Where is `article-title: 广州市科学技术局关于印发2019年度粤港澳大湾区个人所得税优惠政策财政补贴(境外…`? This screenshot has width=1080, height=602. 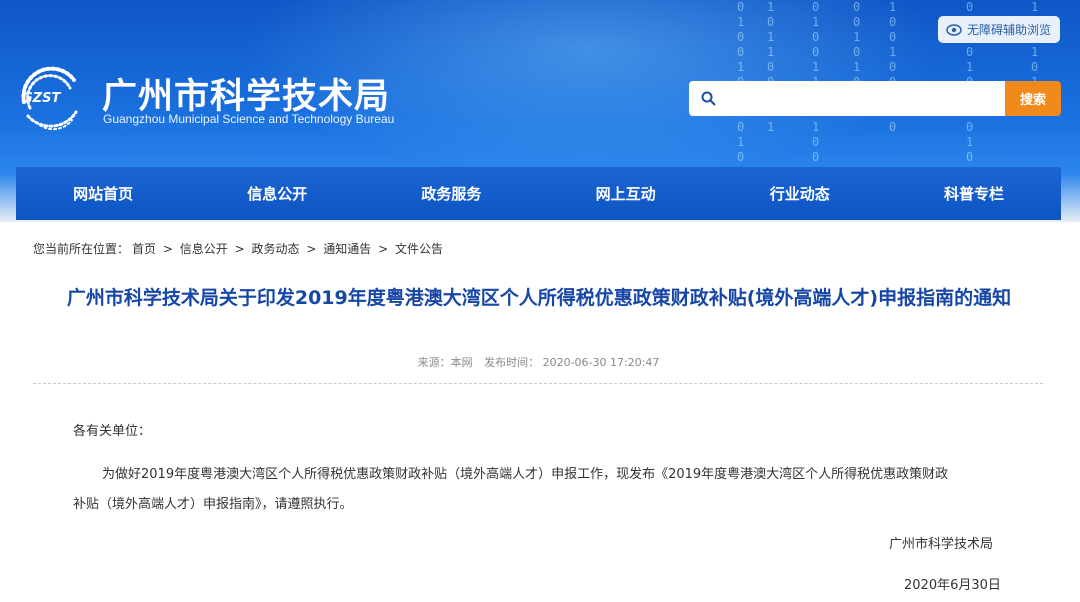
article-title: 广州市科学技术局关于印发2019年度粤港澳大湾区个人所得税优惠政策财政补贴(境外… is located at coordinates (539, 298).